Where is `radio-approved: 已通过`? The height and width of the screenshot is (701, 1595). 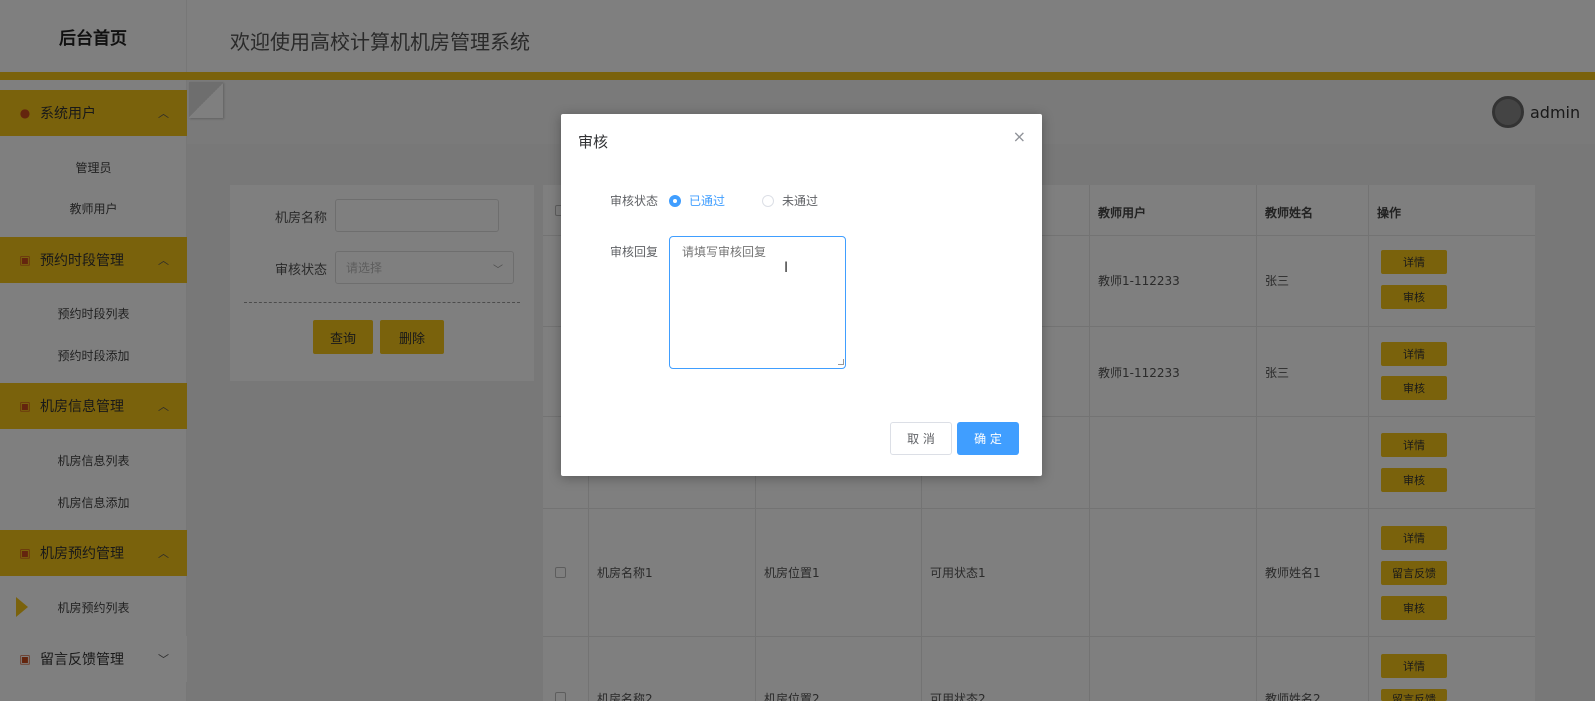 radio-approved: 已通过 is located at coordinates (697, 200).